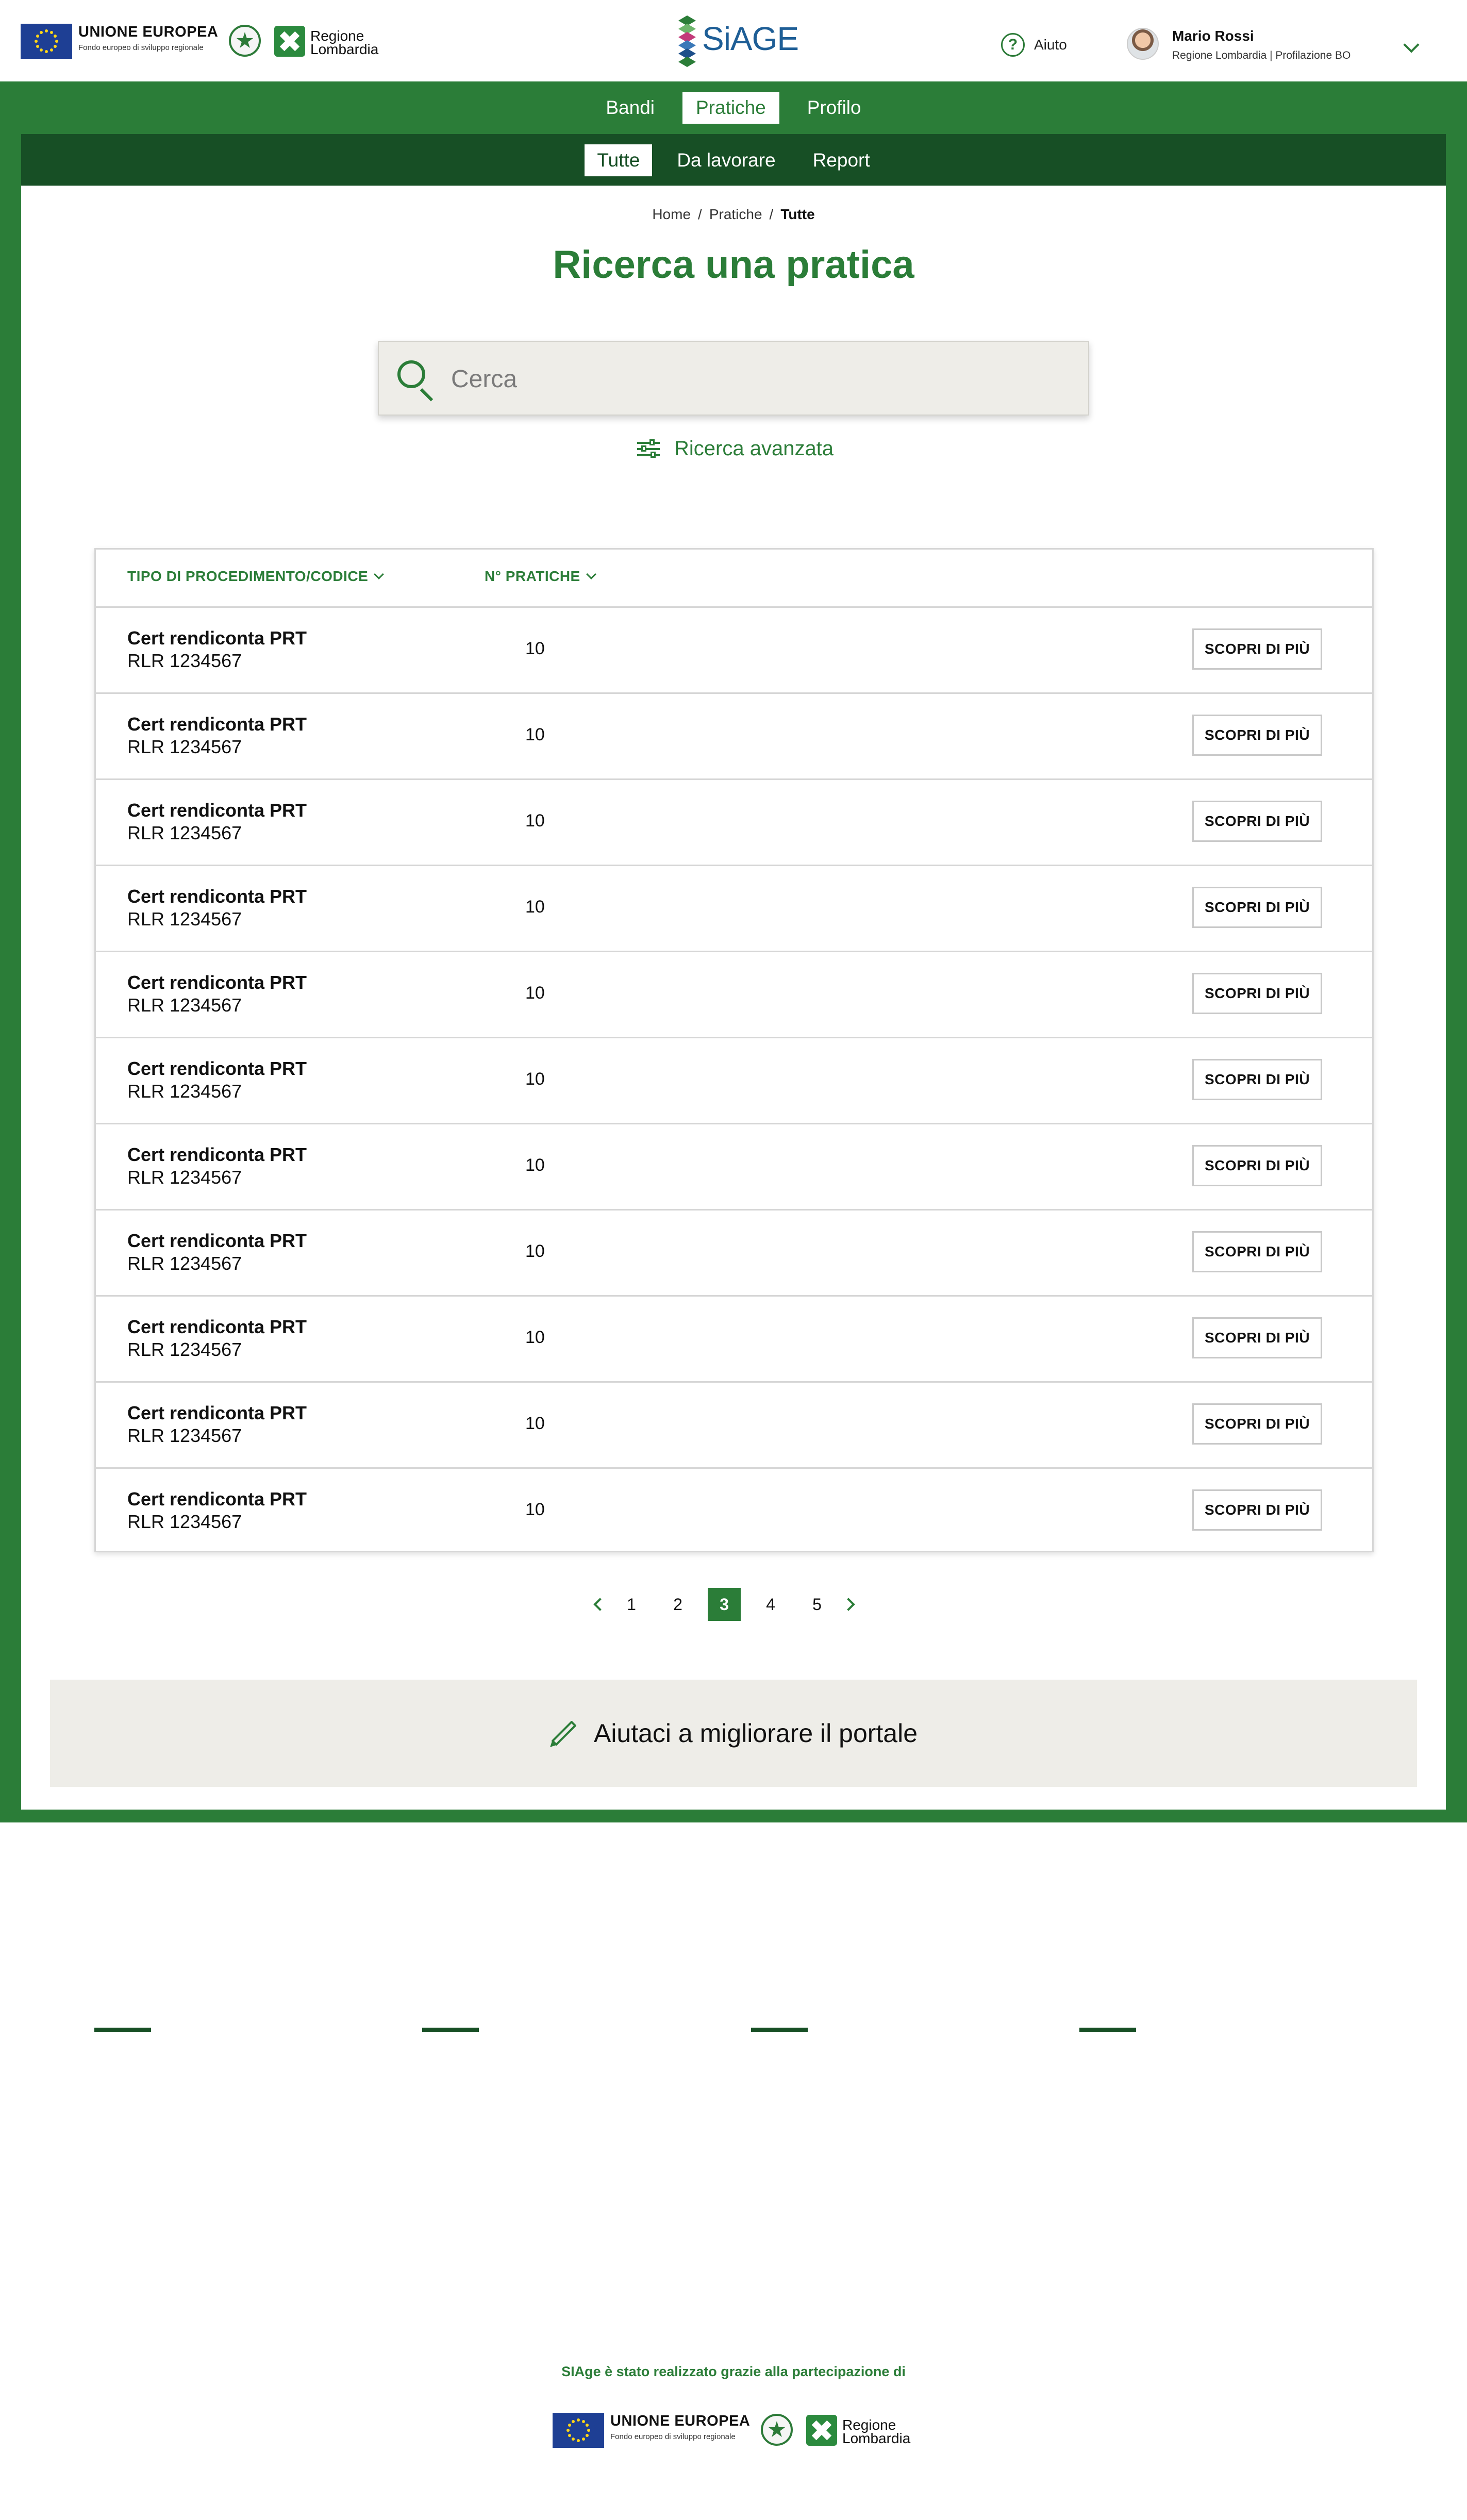 Image resolution: width=1467 pixels, height=2520 pixels. I want to click on feedback-banner: Aiutaci a migliorare il portale, so click(733, 1733).